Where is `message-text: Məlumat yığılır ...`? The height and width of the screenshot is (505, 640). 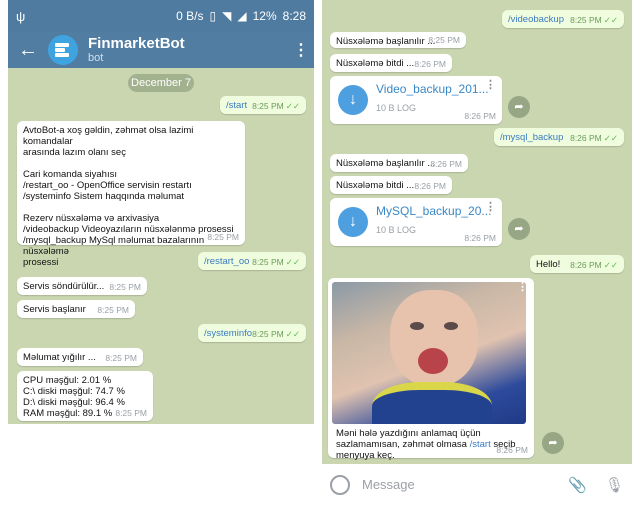 message-text: Məlumat yığılır ... is located at coordinates (59, 357).